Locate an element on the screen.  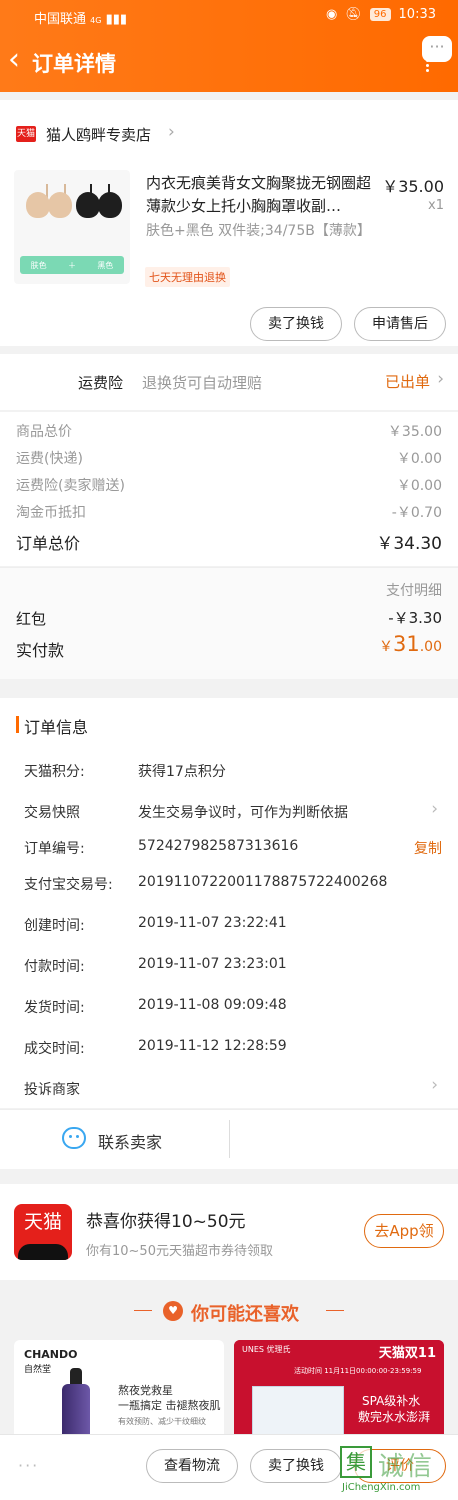
app-header: 中国联通 4G ▮▮▮ ◉ 🔕︎ 96 10:33 ‹ 订单详情 ··· is located at coordinates (229, 46).